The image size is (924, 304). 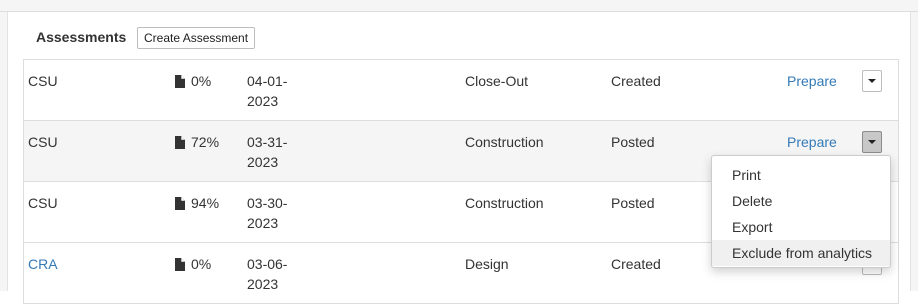 What do you see at coordinates (801, 175) in the screenshot?
I see `menu-item-print: Print` at bounding box center [801, 175].